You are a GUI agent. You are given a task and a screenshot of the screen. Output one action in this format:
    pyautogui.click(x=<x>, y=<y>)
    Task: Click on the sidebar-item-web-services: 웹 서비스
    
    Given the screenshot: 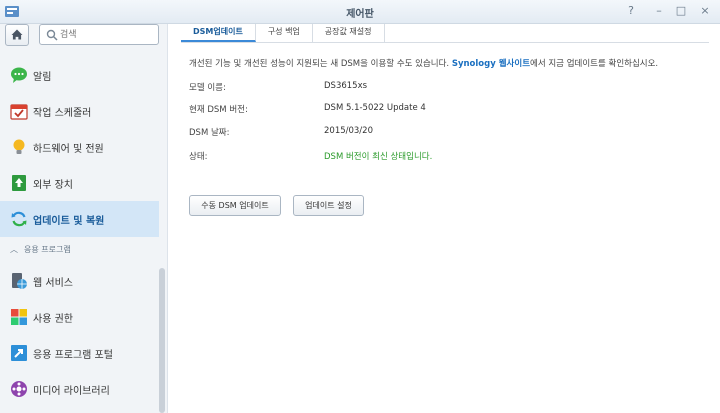 What is the action you would take?
    pyautogui.click(x=79, y=281)
    